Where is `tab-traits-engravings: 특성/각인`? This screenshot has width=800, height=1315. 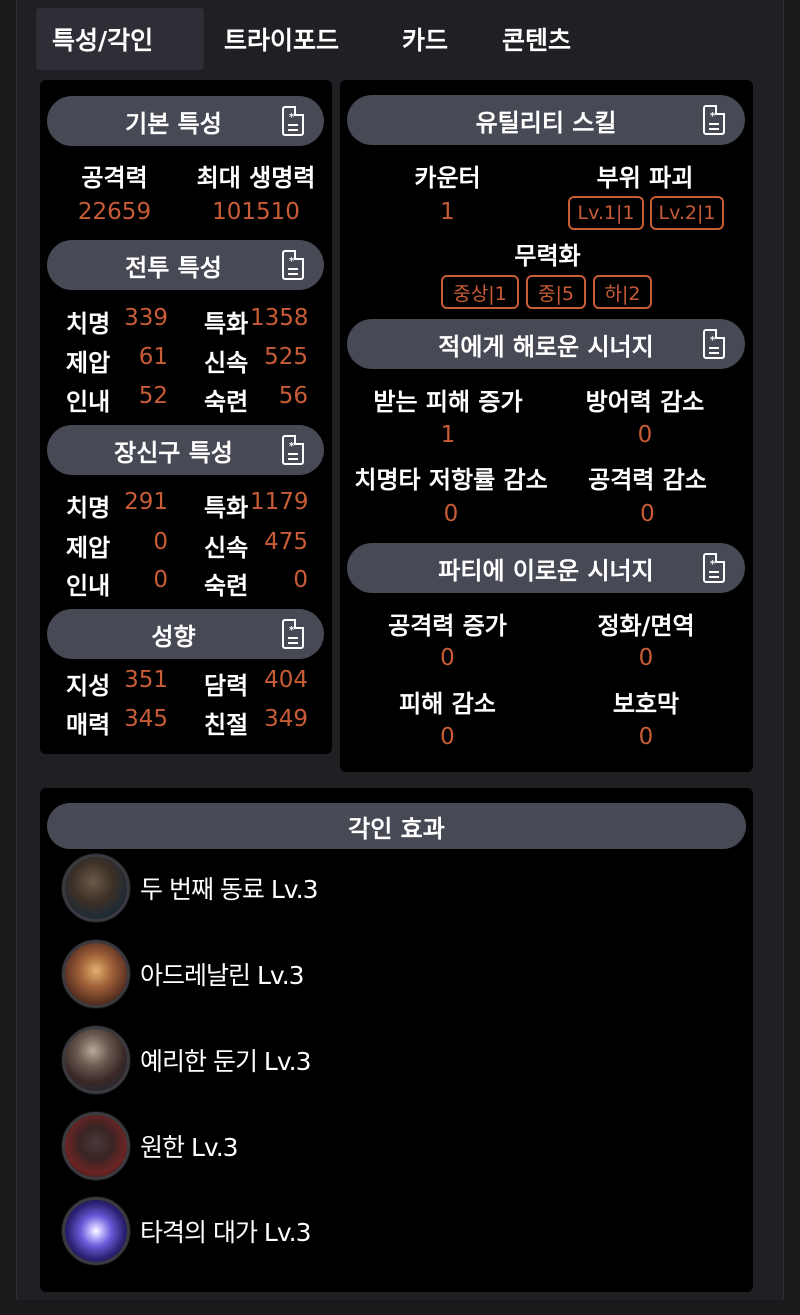 tab-traits-engravings: 특성/각인 is located at coordinates (120, 39).